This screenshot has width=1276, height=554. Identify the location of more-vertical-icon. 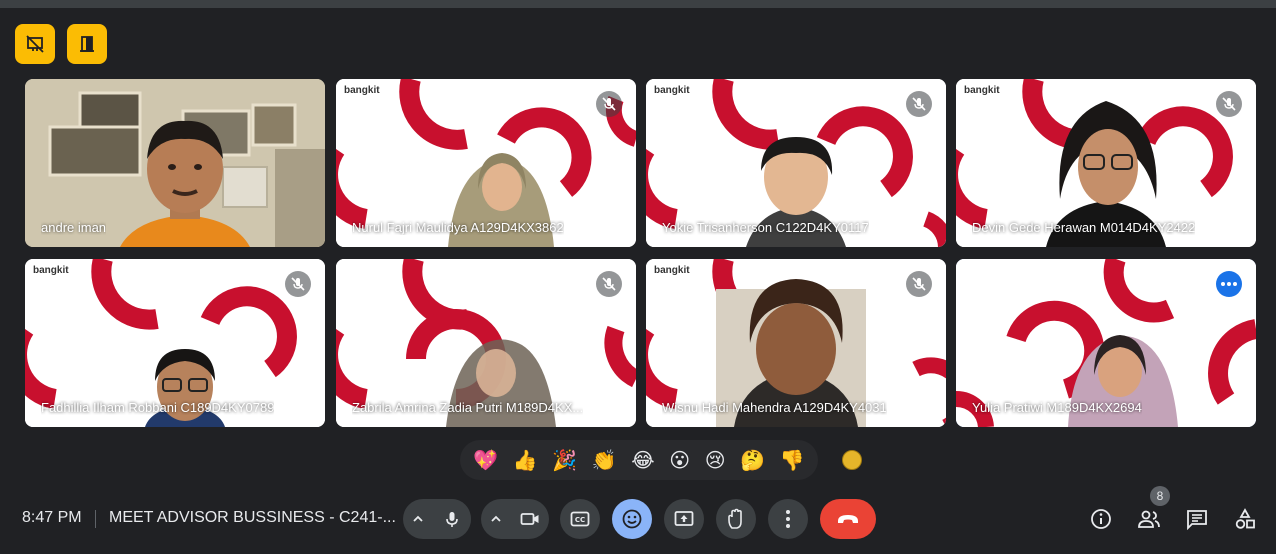
(788, 519).